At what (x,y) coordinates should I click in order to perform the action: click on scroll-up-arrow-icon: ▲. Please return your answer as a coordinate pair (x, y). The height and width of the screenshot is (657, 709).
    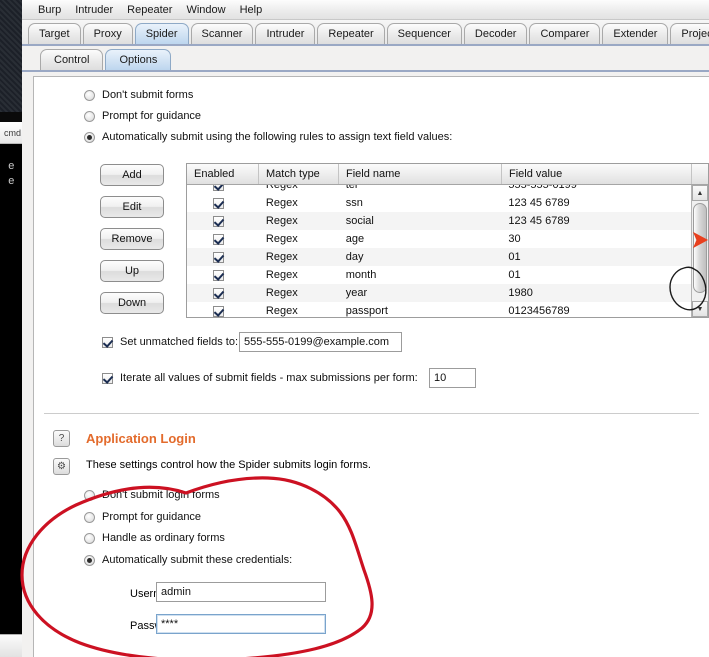
    Looking at the image, I should click on (700, 193).